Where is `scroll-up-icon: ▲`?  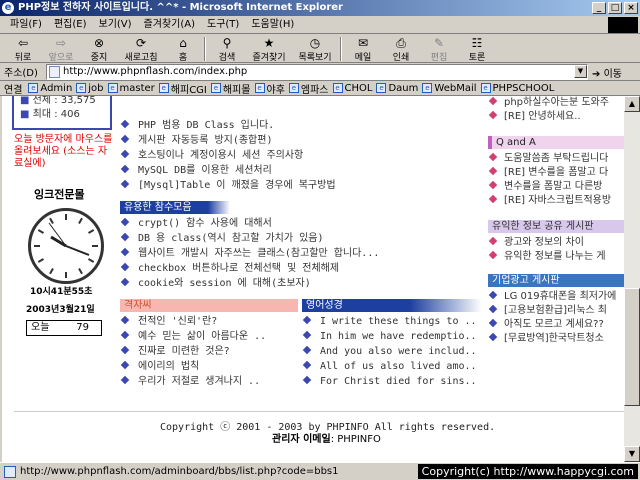 scroll-up-icon: ▲ is located at coordinates (632, 104).